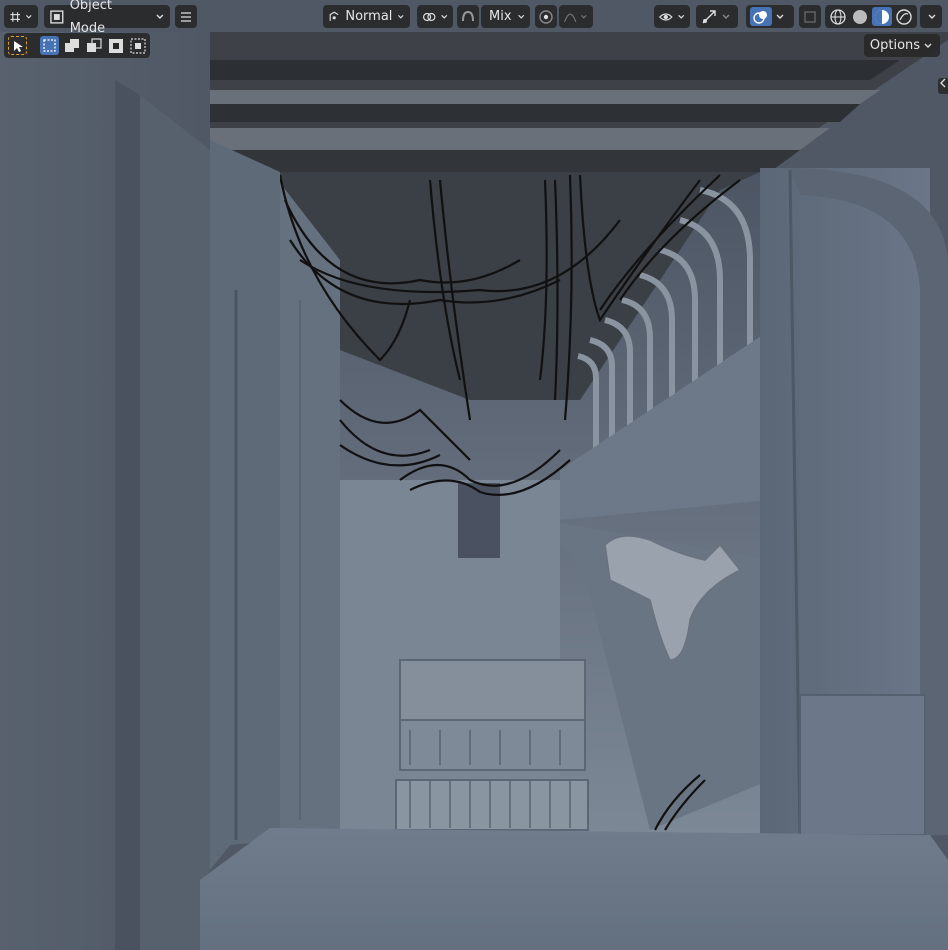  I want to click on visibility-dropdown, so click(672, 16).